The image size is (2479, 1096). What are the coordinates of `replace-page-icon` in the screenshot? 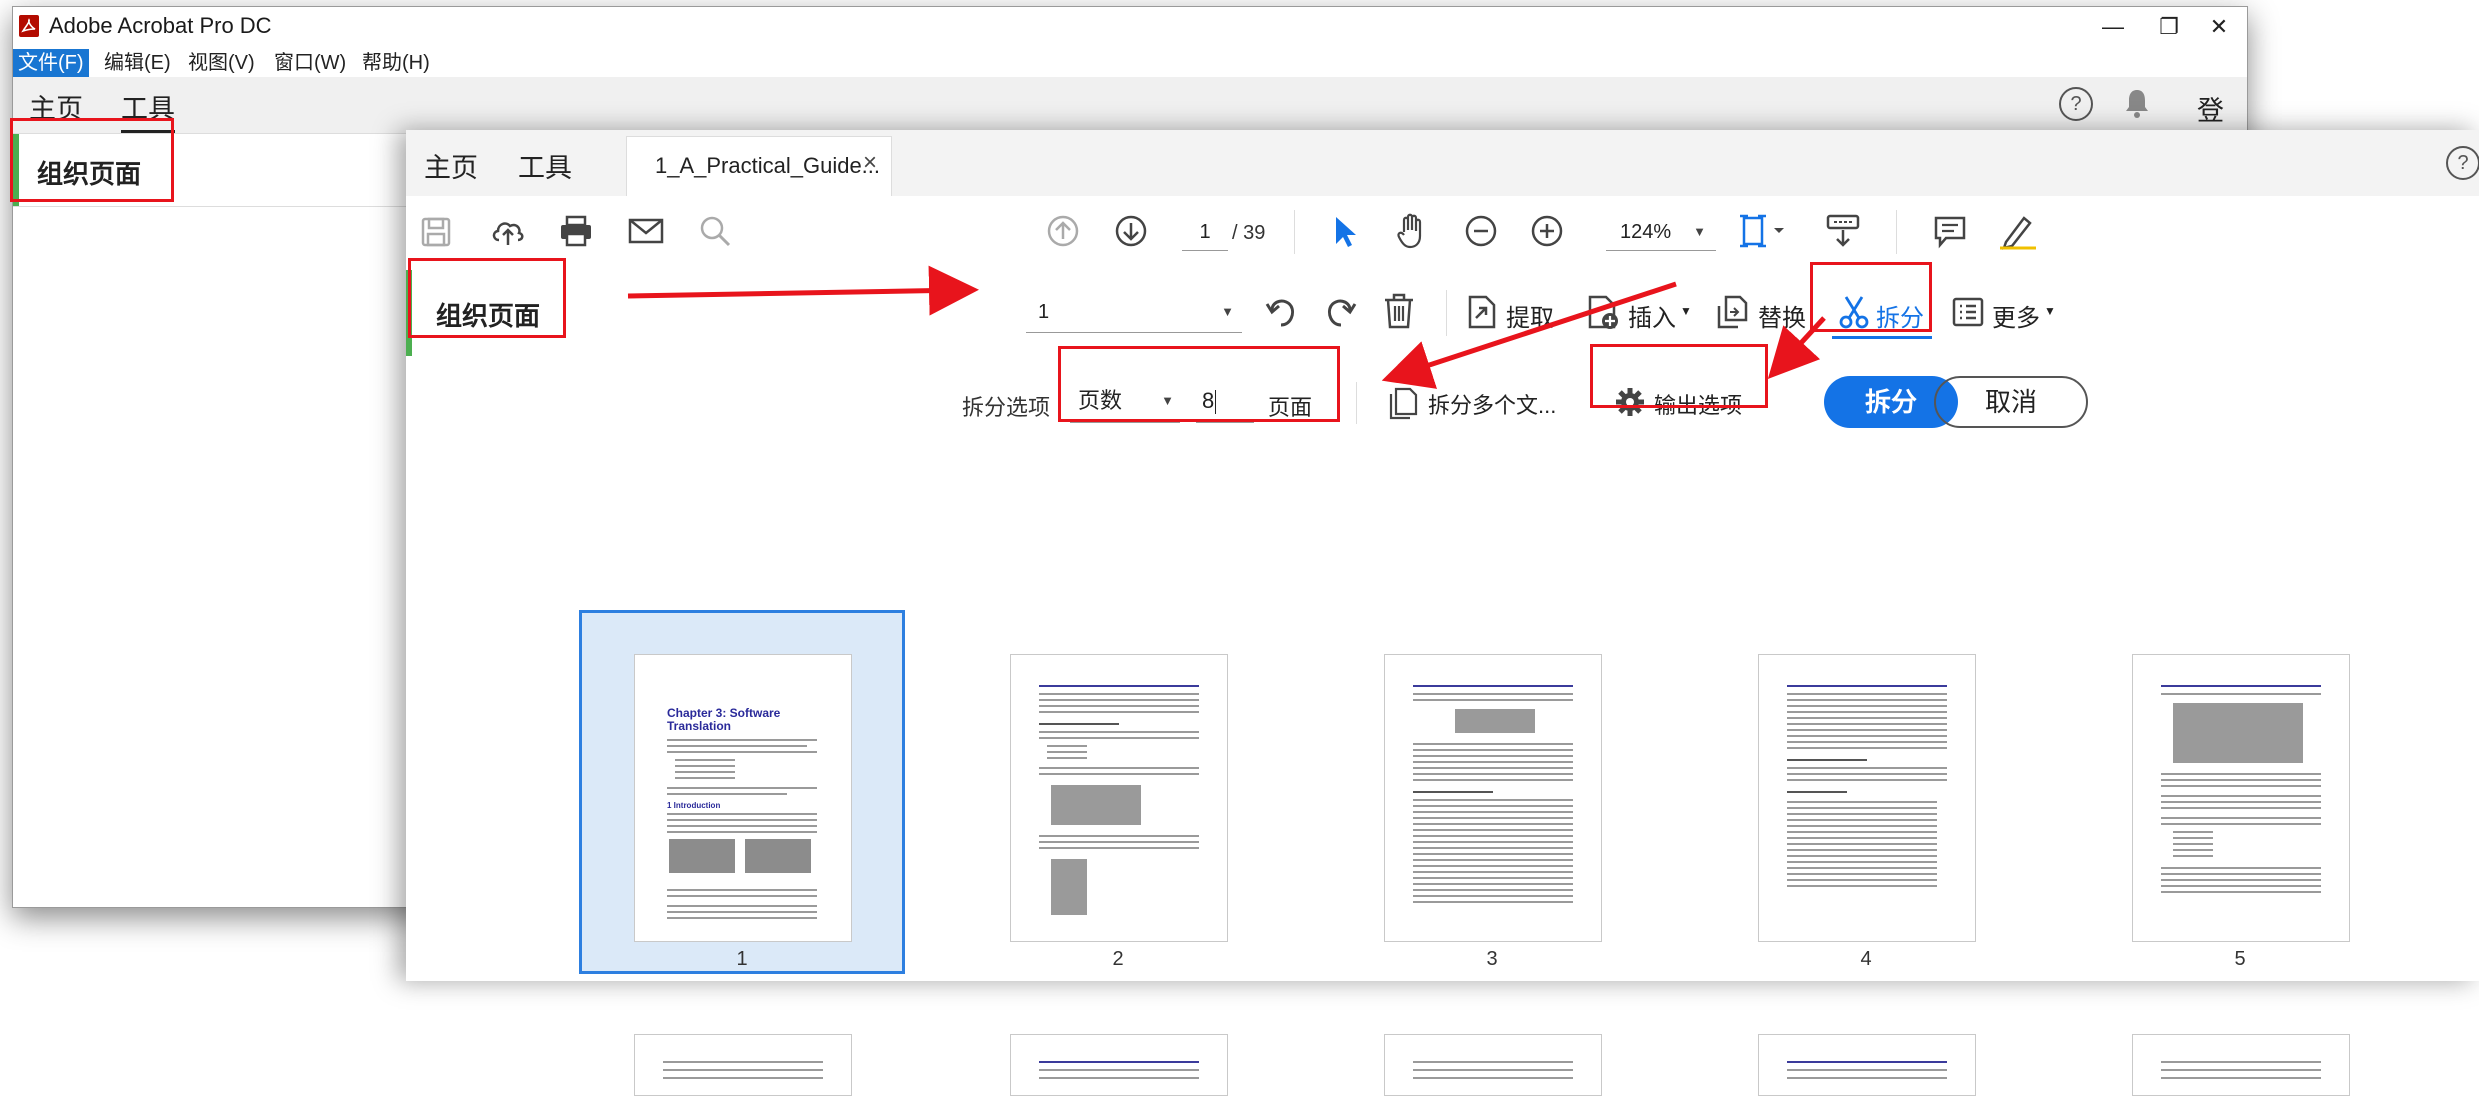 It's located at (1732, 312).